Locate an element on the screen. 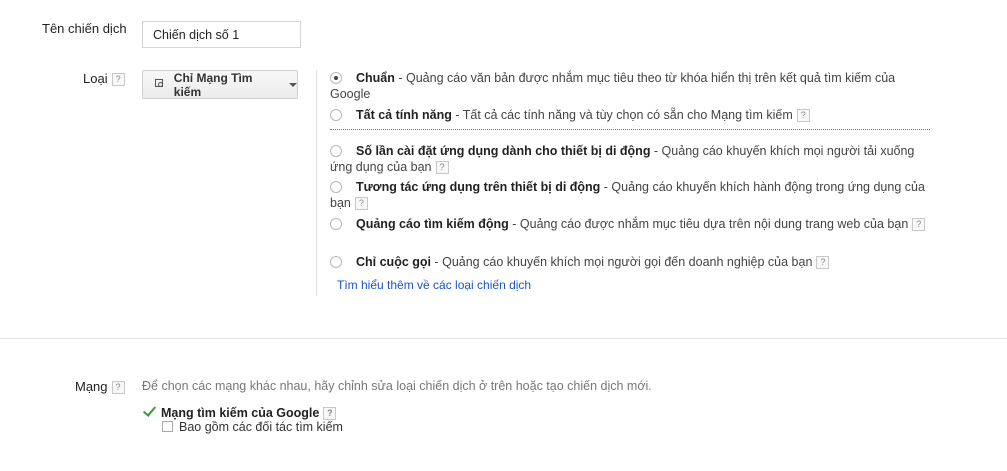 The image size is (1007, 471). radio-app-engagement is located at coordinates (336, 187).